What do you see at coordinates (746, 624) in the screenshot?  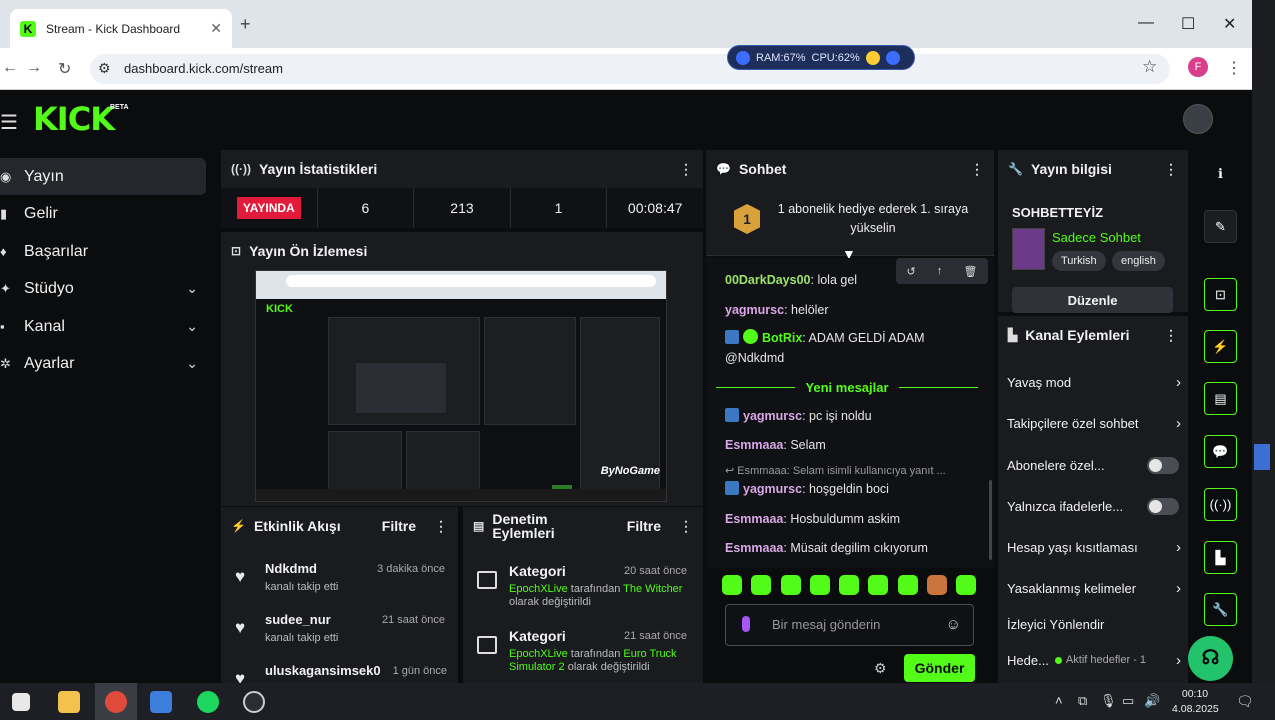 I see `microphone-icon` at bounding box center [746, 624].